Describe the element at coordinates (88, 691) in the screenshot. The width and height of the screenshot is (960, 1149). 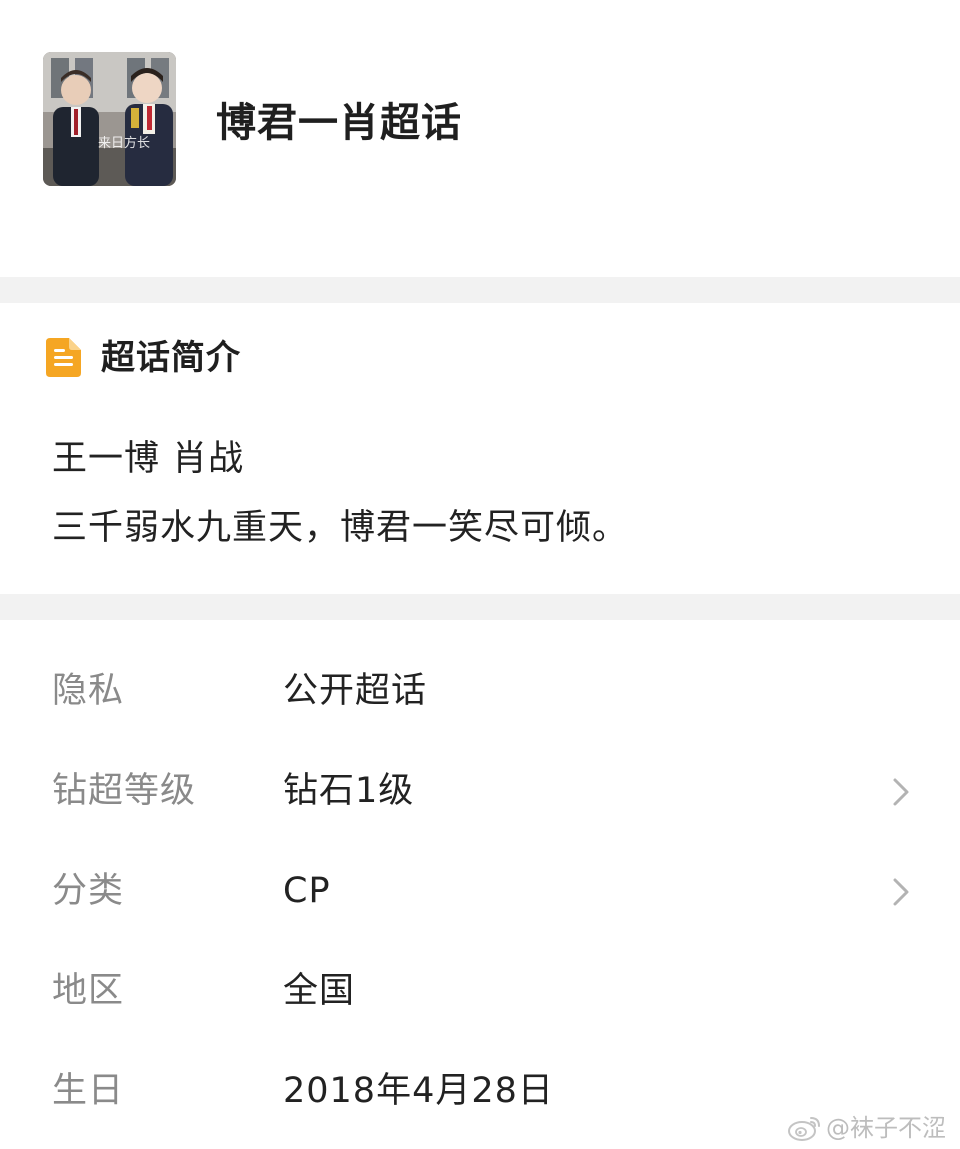
I see `info-label: 隐私` at that location.